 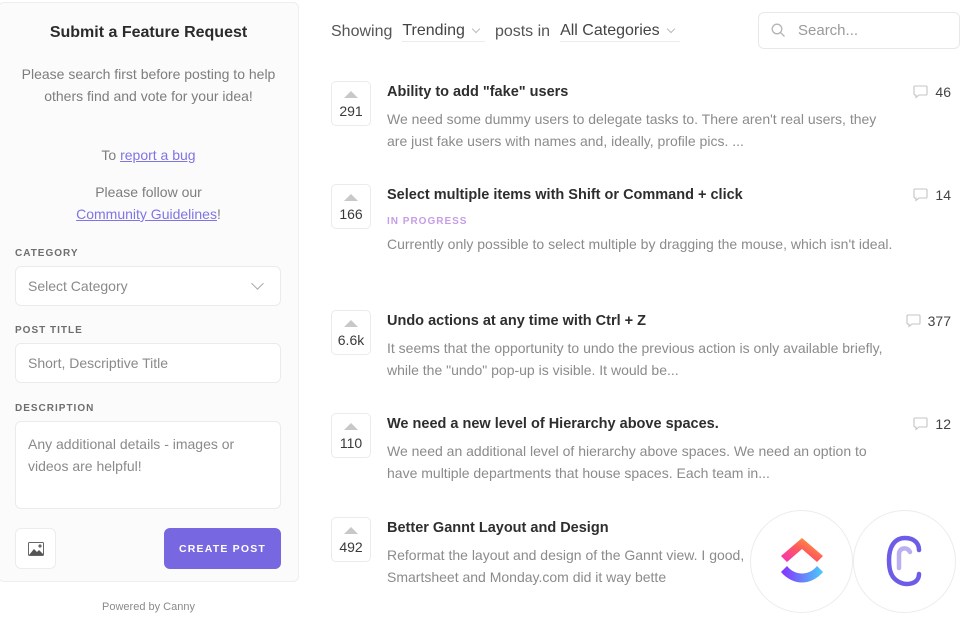 I want to click on attach-image-button, so click(x=35, y=548).